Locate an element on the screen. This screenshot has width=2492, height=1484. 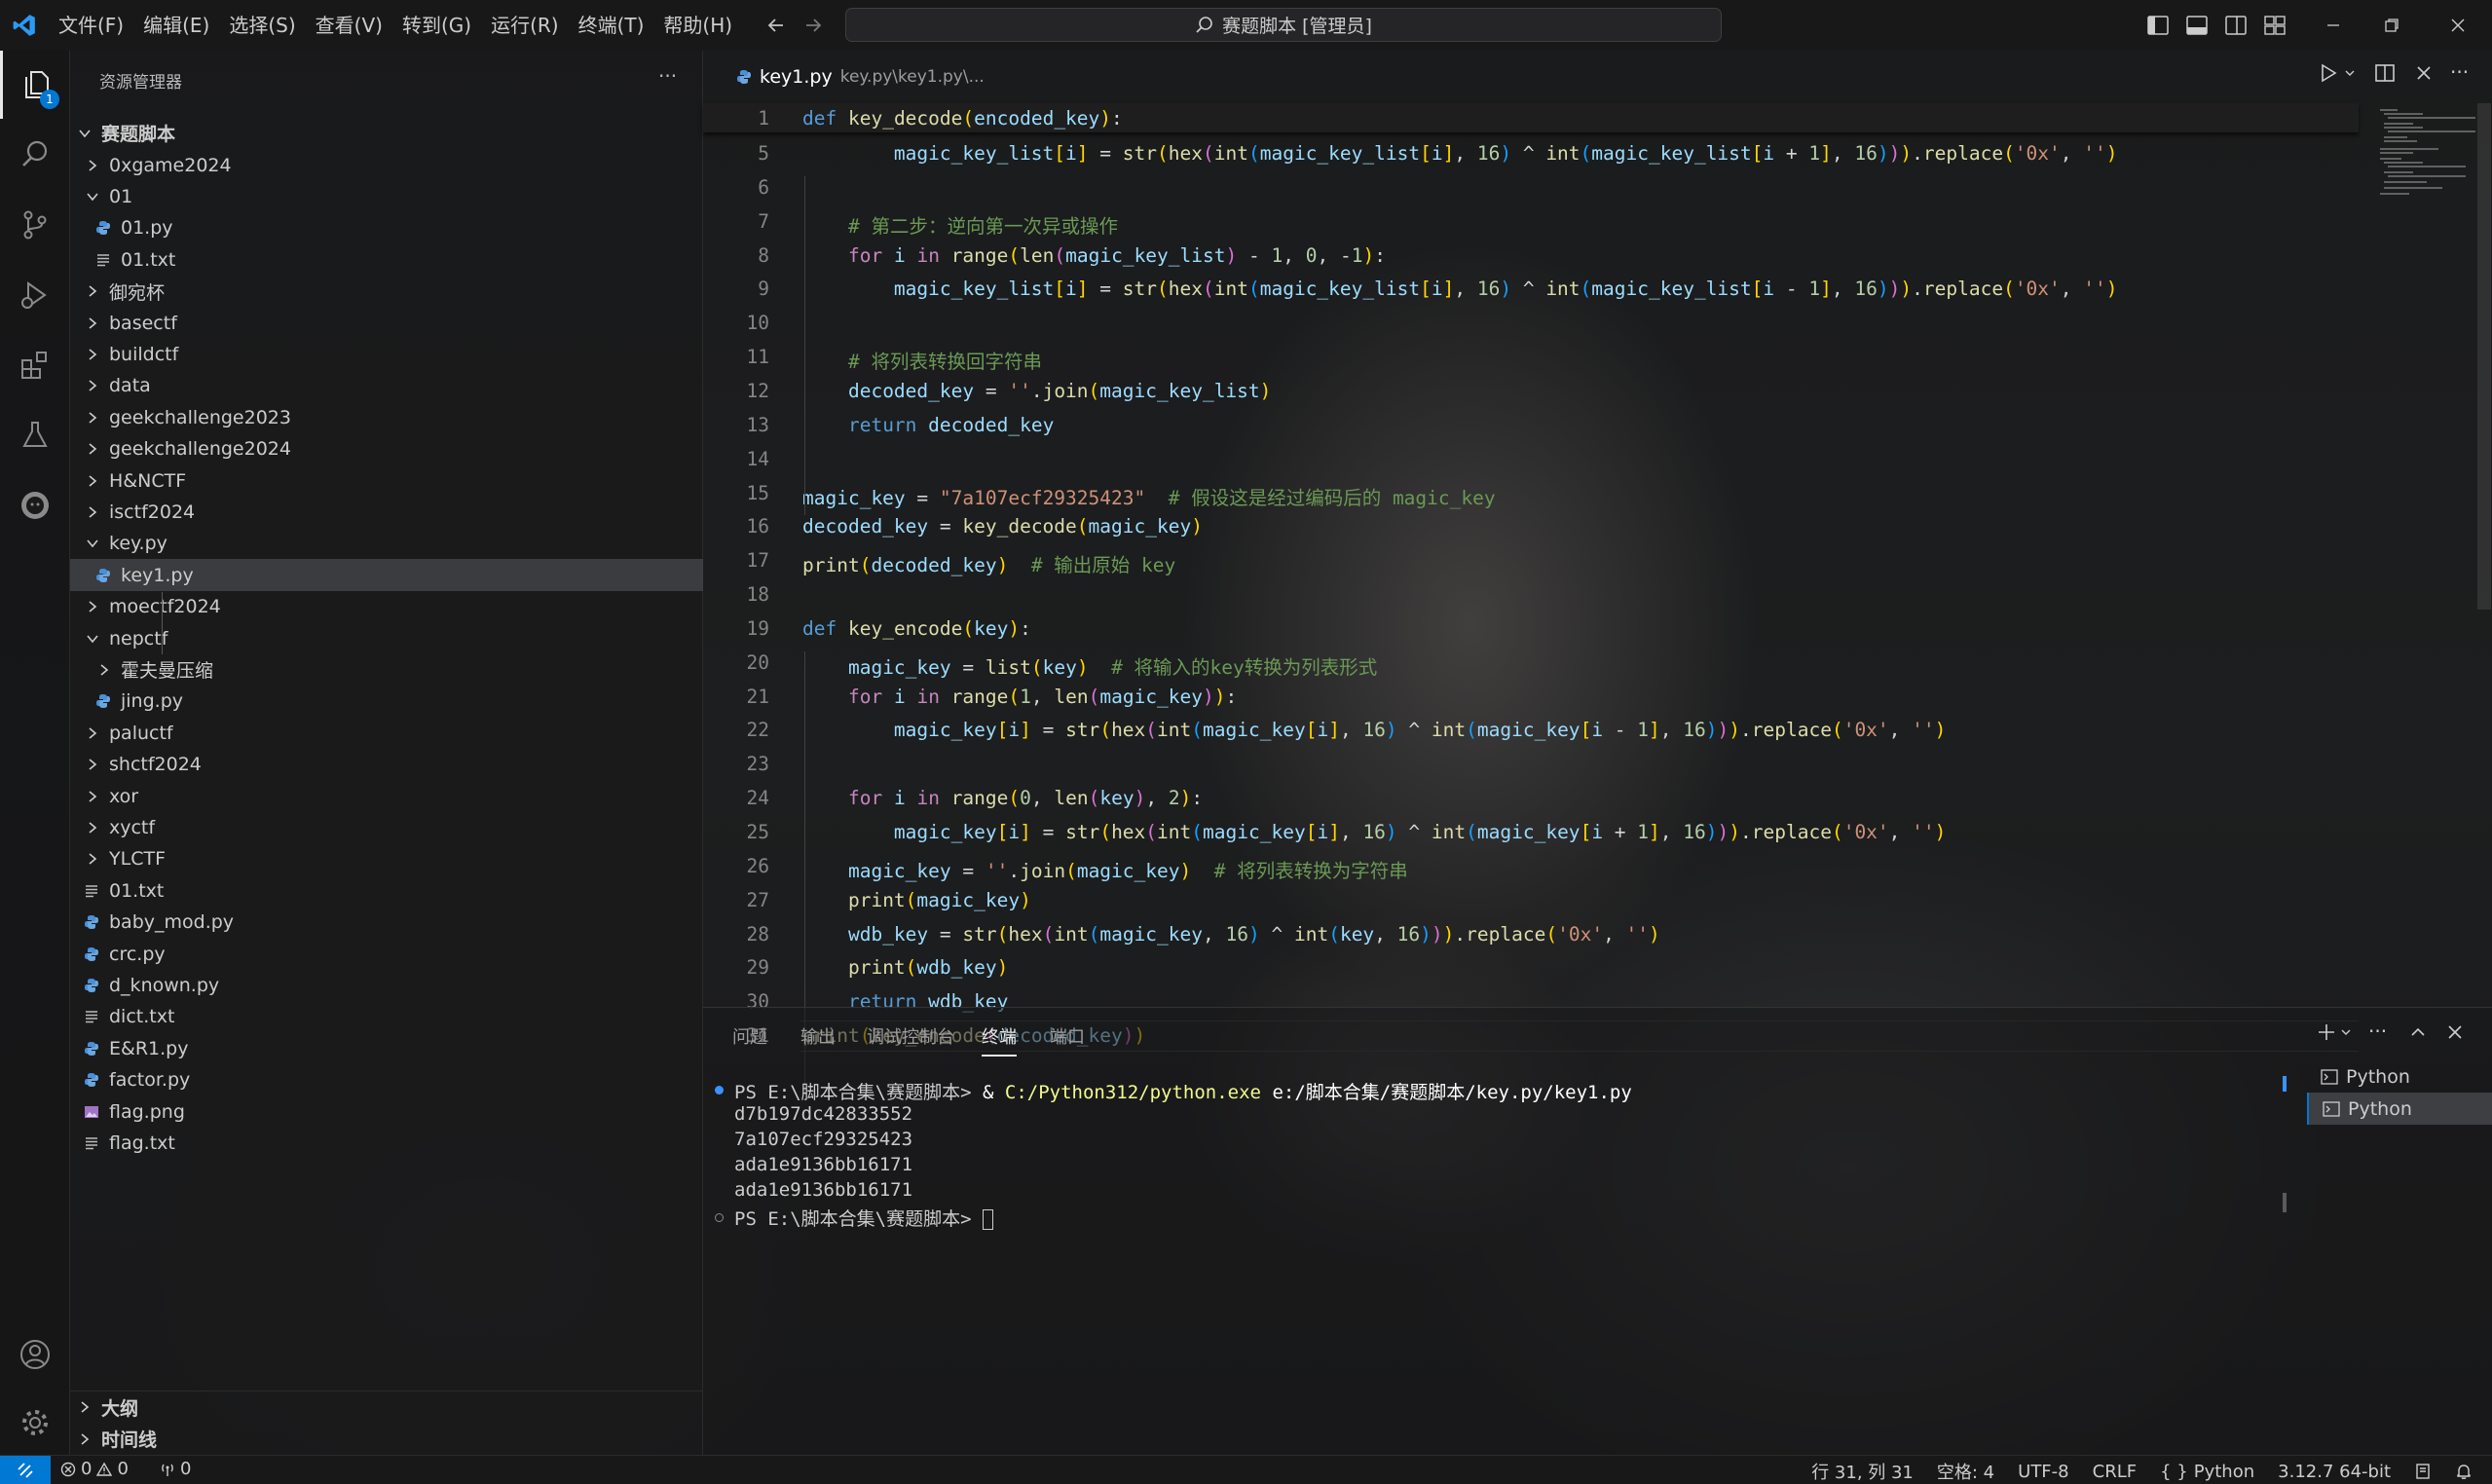
close-panel-icon is located at coordinates (2455, 1032).